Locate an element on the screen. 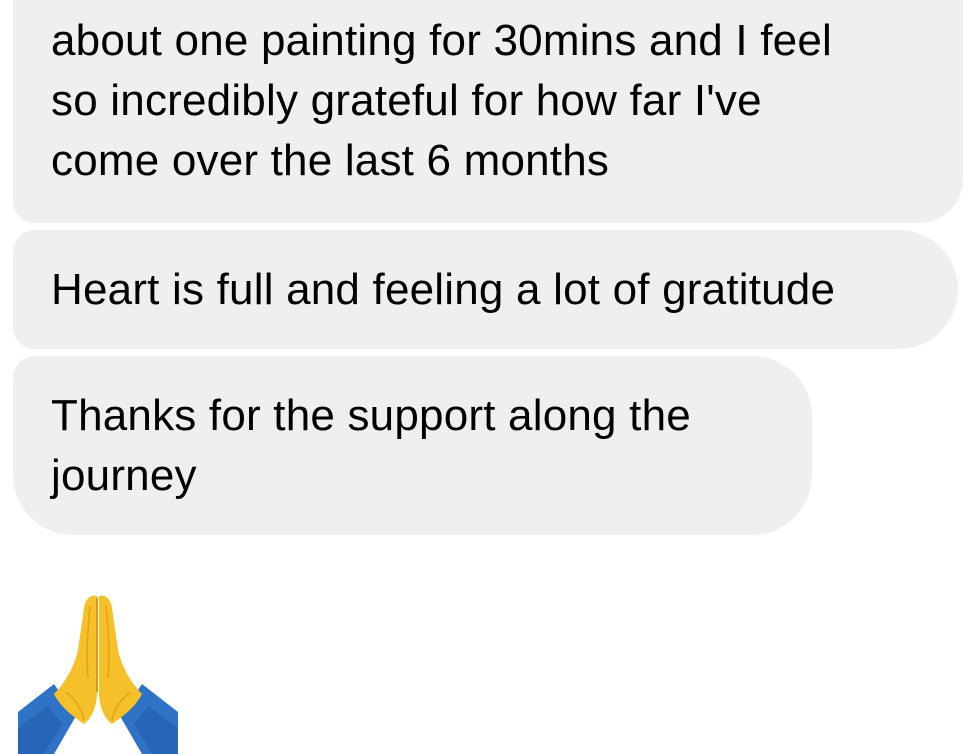 Image resolution: width=971 pixels, height=754 pixels. message-line: Thanks for the support along the is located at coordinates (371, 415).